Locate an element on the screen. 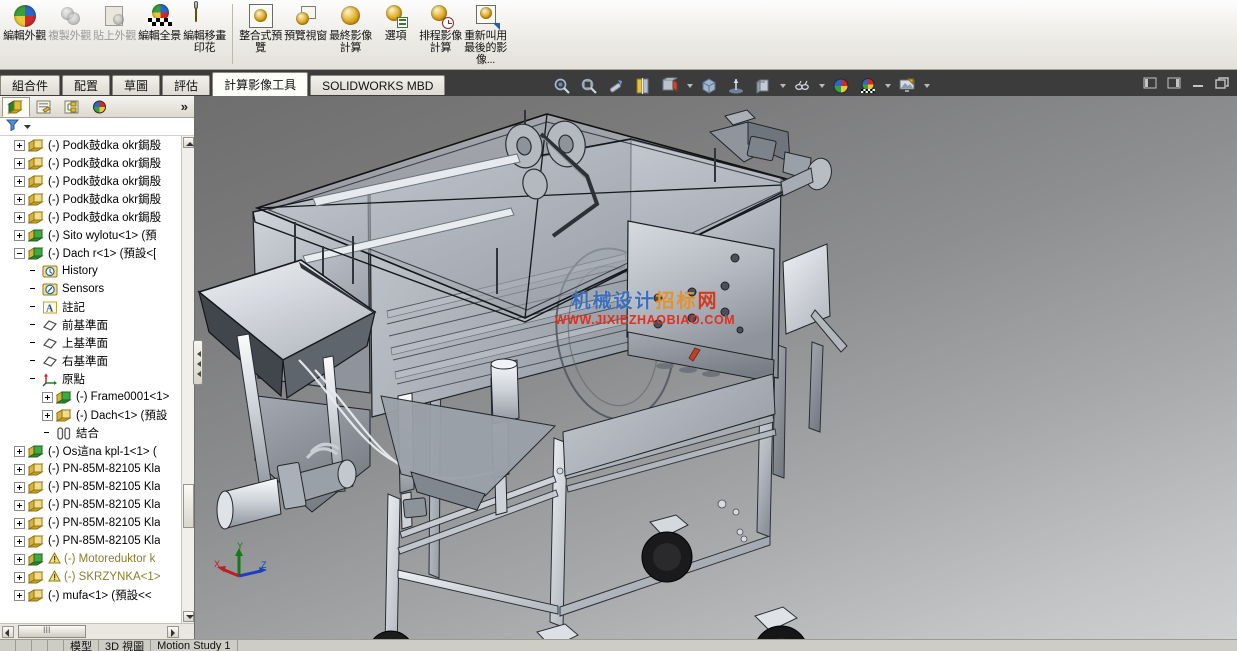 The height and width of the screenshot is (651, 1237). ribbon-button-preview-window: 預覽視窗 is located at coordinates (305, 34).